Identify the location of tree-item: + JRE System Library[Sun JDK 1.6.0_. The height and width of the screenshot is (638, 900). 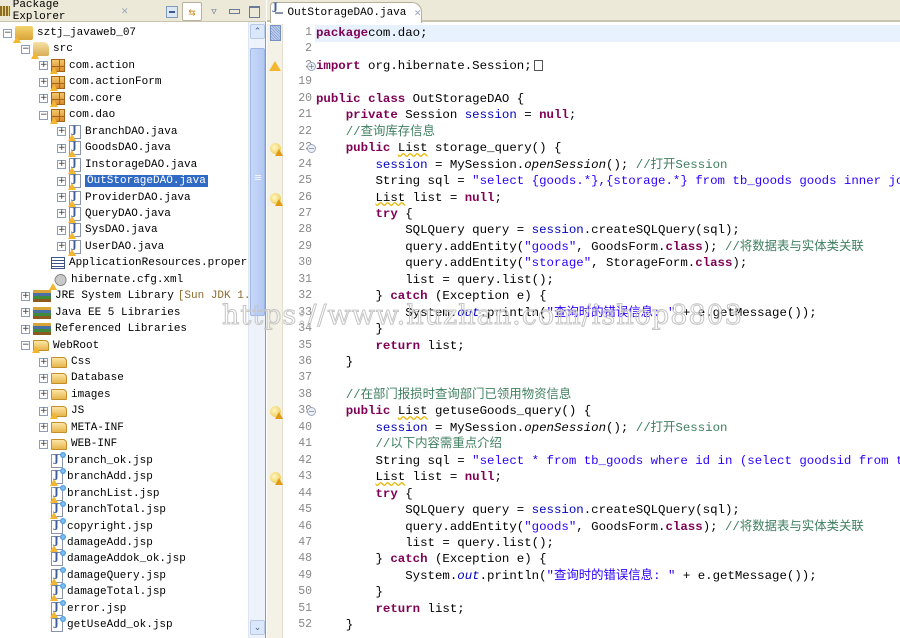
(134, 296).